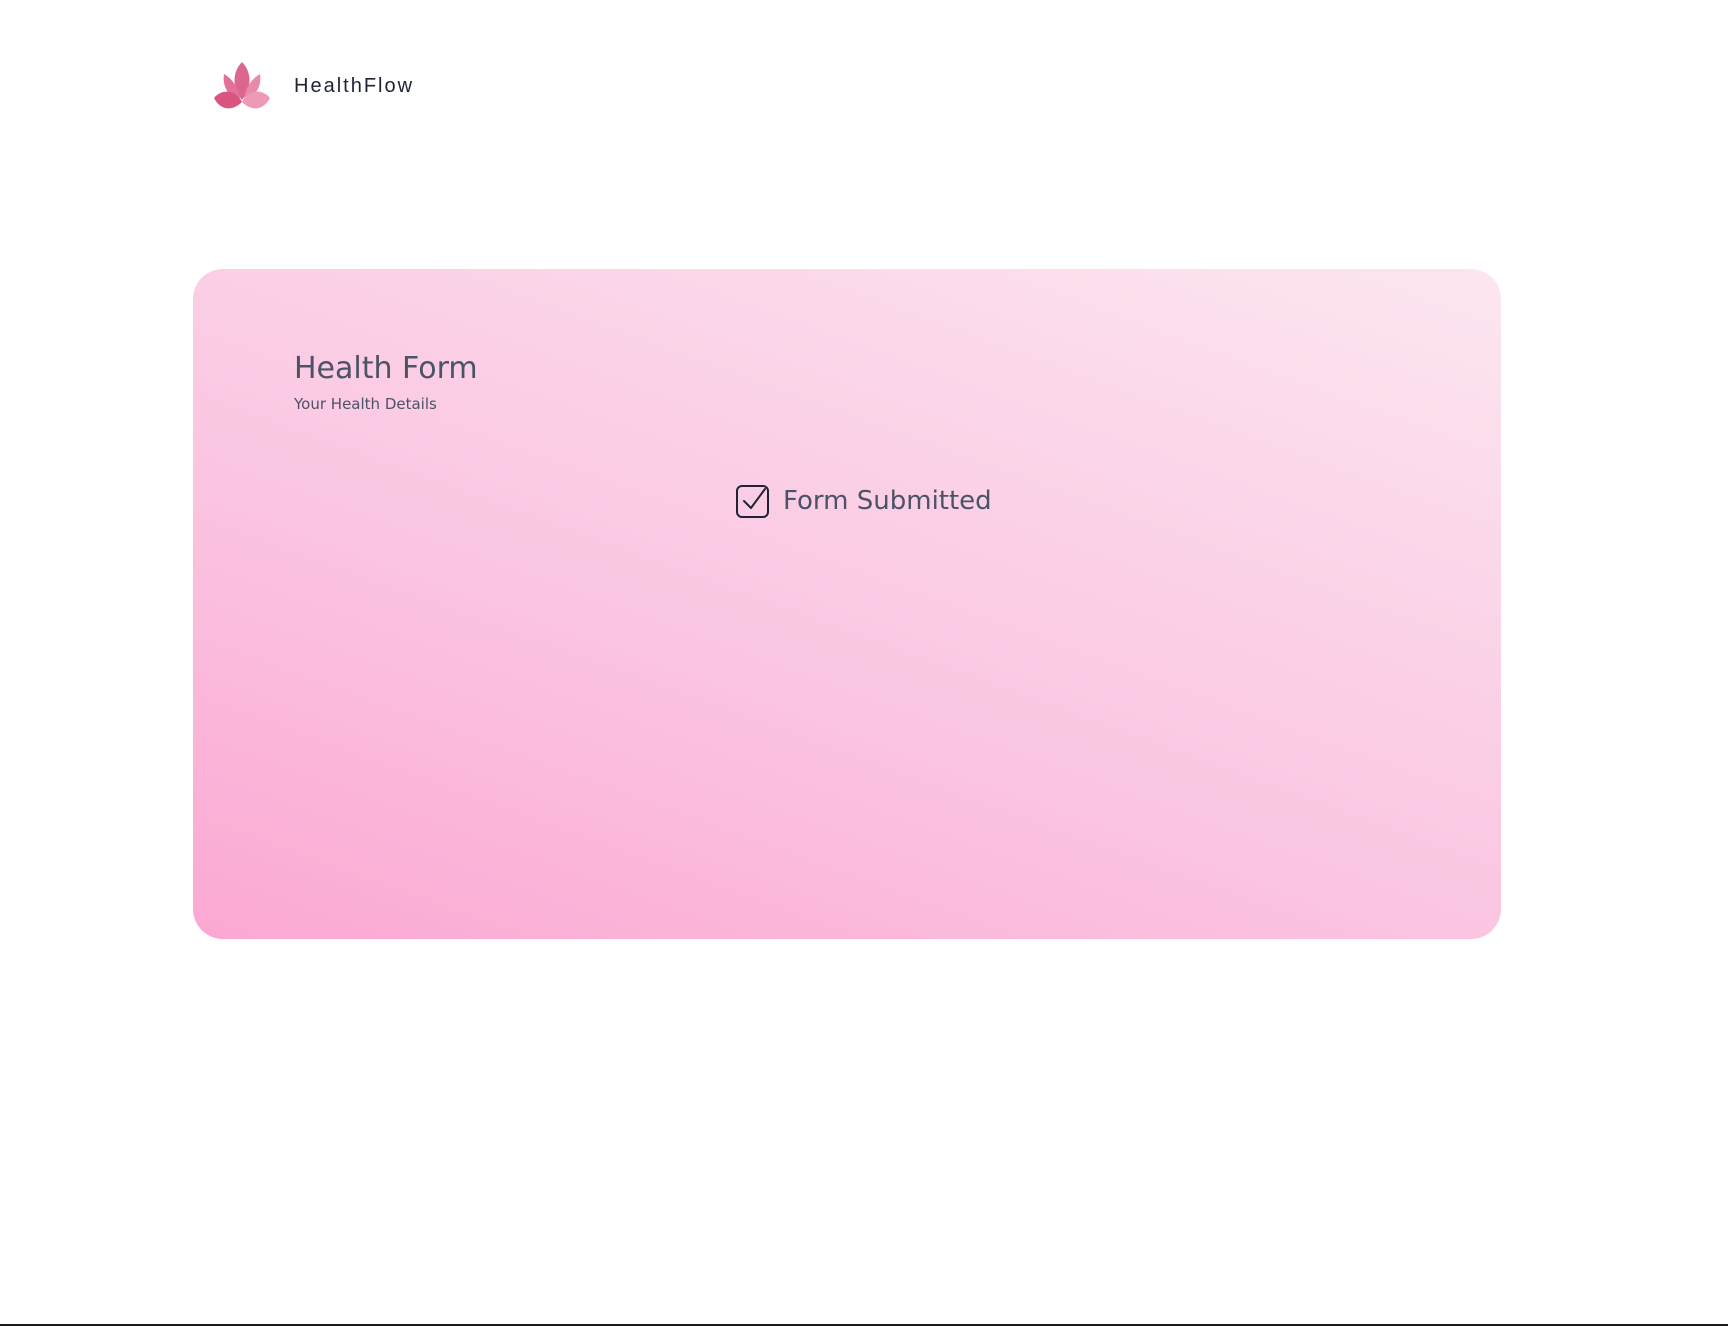 This screenshot has width=1728, height=1326. What do you see at coordinates (365, 404) in the screenshot?
I see `form-subtitle: Your Health Details` at bounding box center [365, 404].